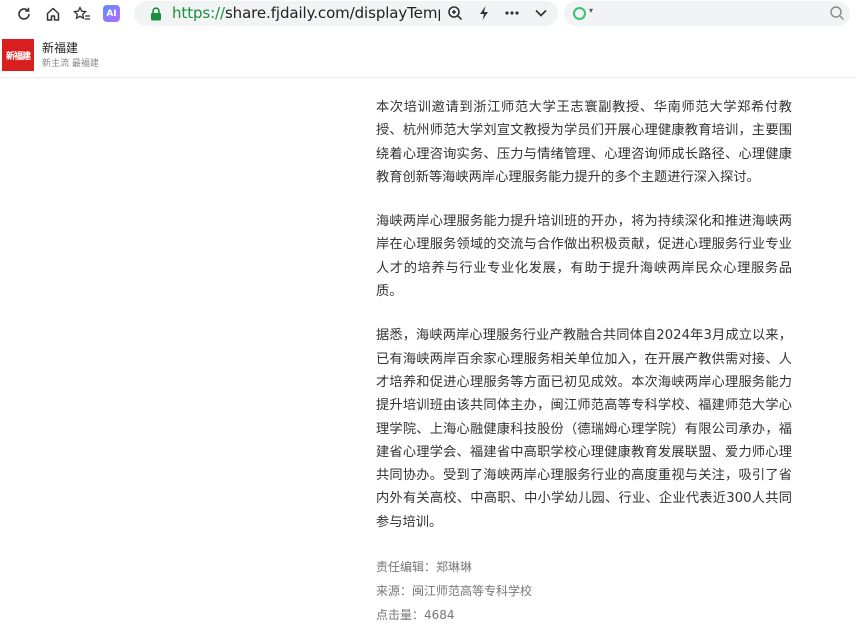  Describe the element at coordinates (53, 14) in the screenshot. I see `home-icon` at that location.